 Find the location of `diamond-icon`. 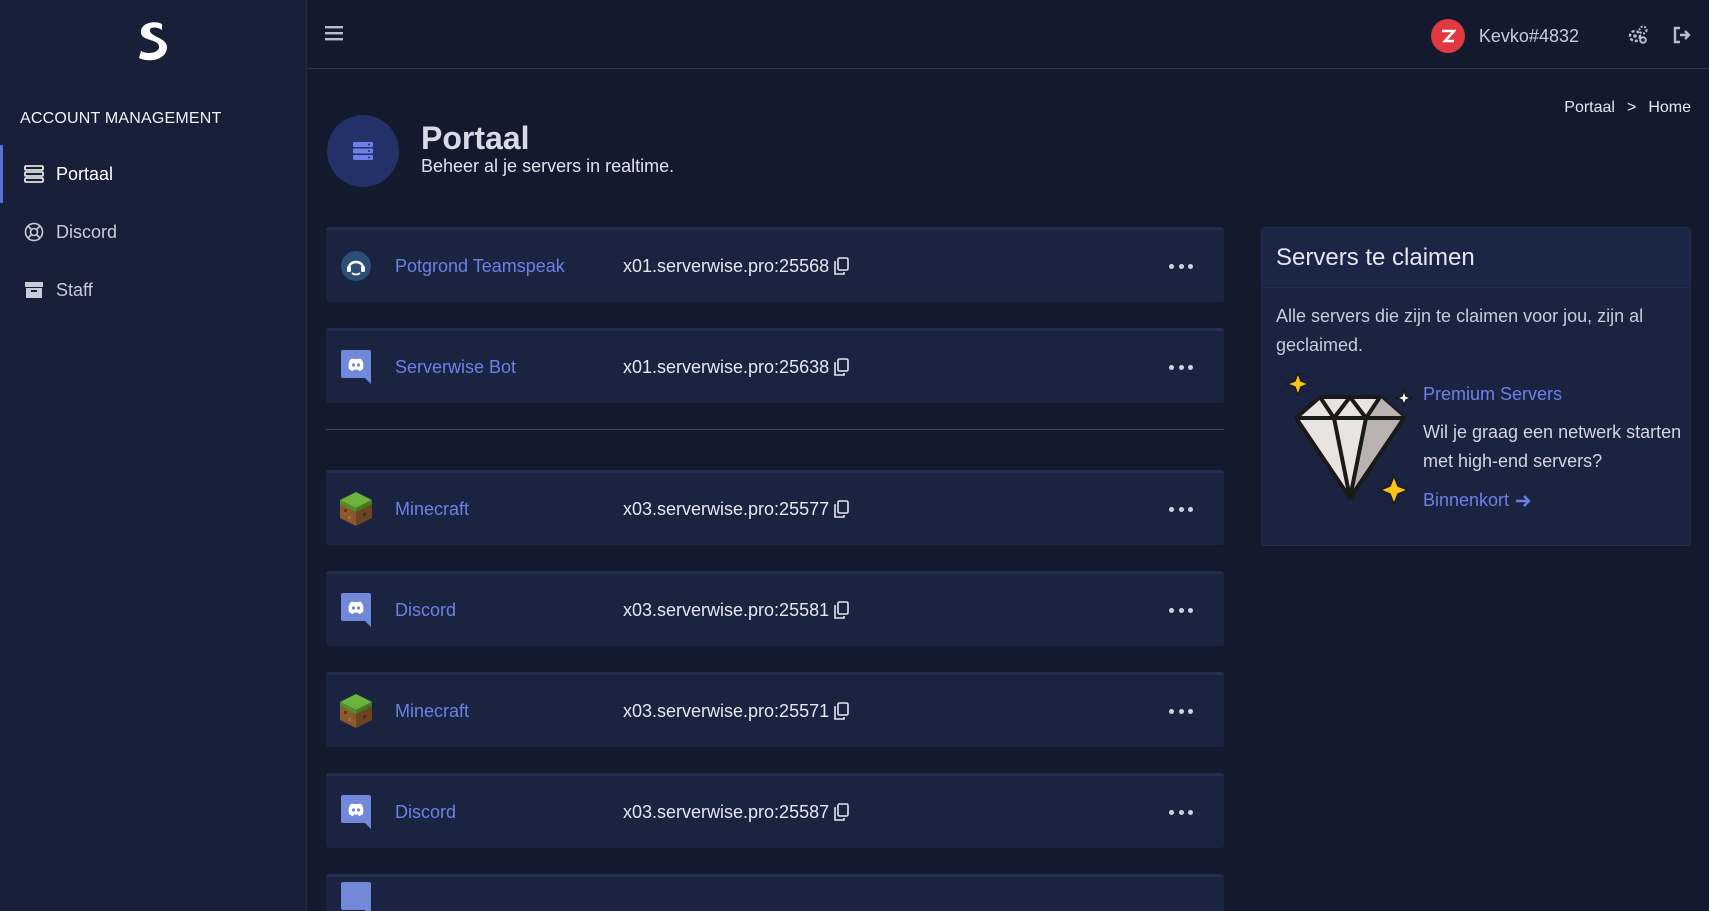

diamond-icon is located at coordinates (1350, 441).